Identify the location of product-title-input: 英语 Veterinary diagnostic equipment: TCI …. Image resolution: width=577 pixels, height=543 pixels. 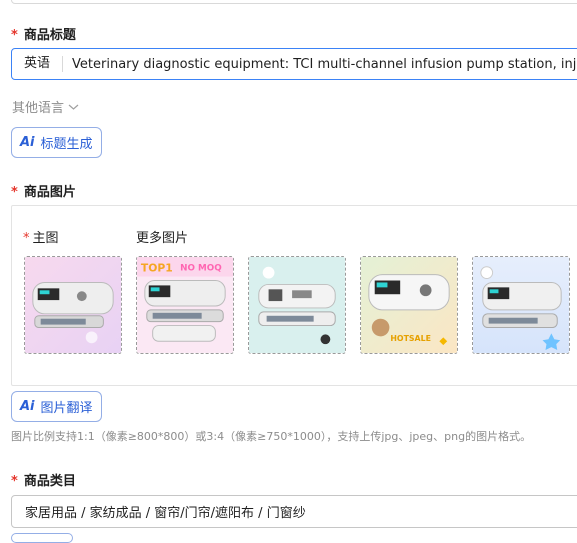
(294, 64).